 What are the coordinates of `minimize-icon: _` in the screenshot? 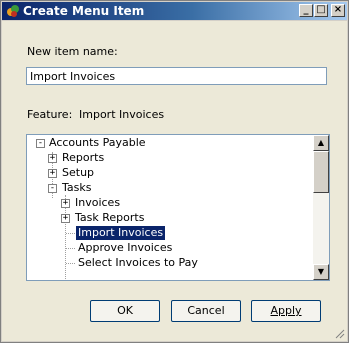 It's located at (306, 9).